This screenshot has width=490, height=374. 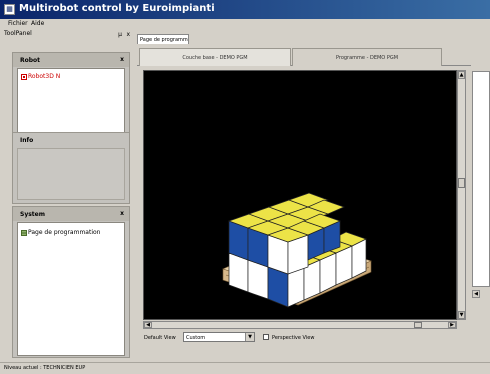 I want to click on scroll-right-icon: ▶, so click(x=452, y=325).